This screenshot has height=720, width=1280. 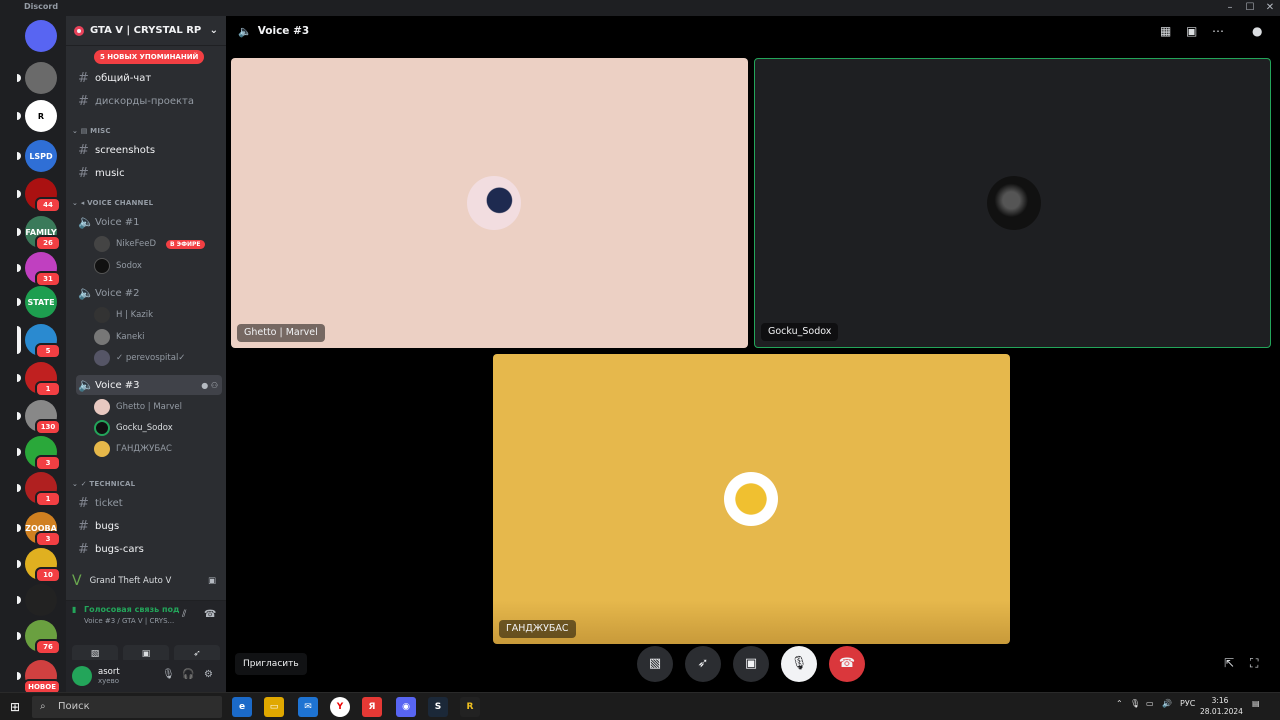 What do you see at coordinates (149, 526) in the screenshot?
I see `channel-bugs: # bugs` at bounding box center [149, 526].